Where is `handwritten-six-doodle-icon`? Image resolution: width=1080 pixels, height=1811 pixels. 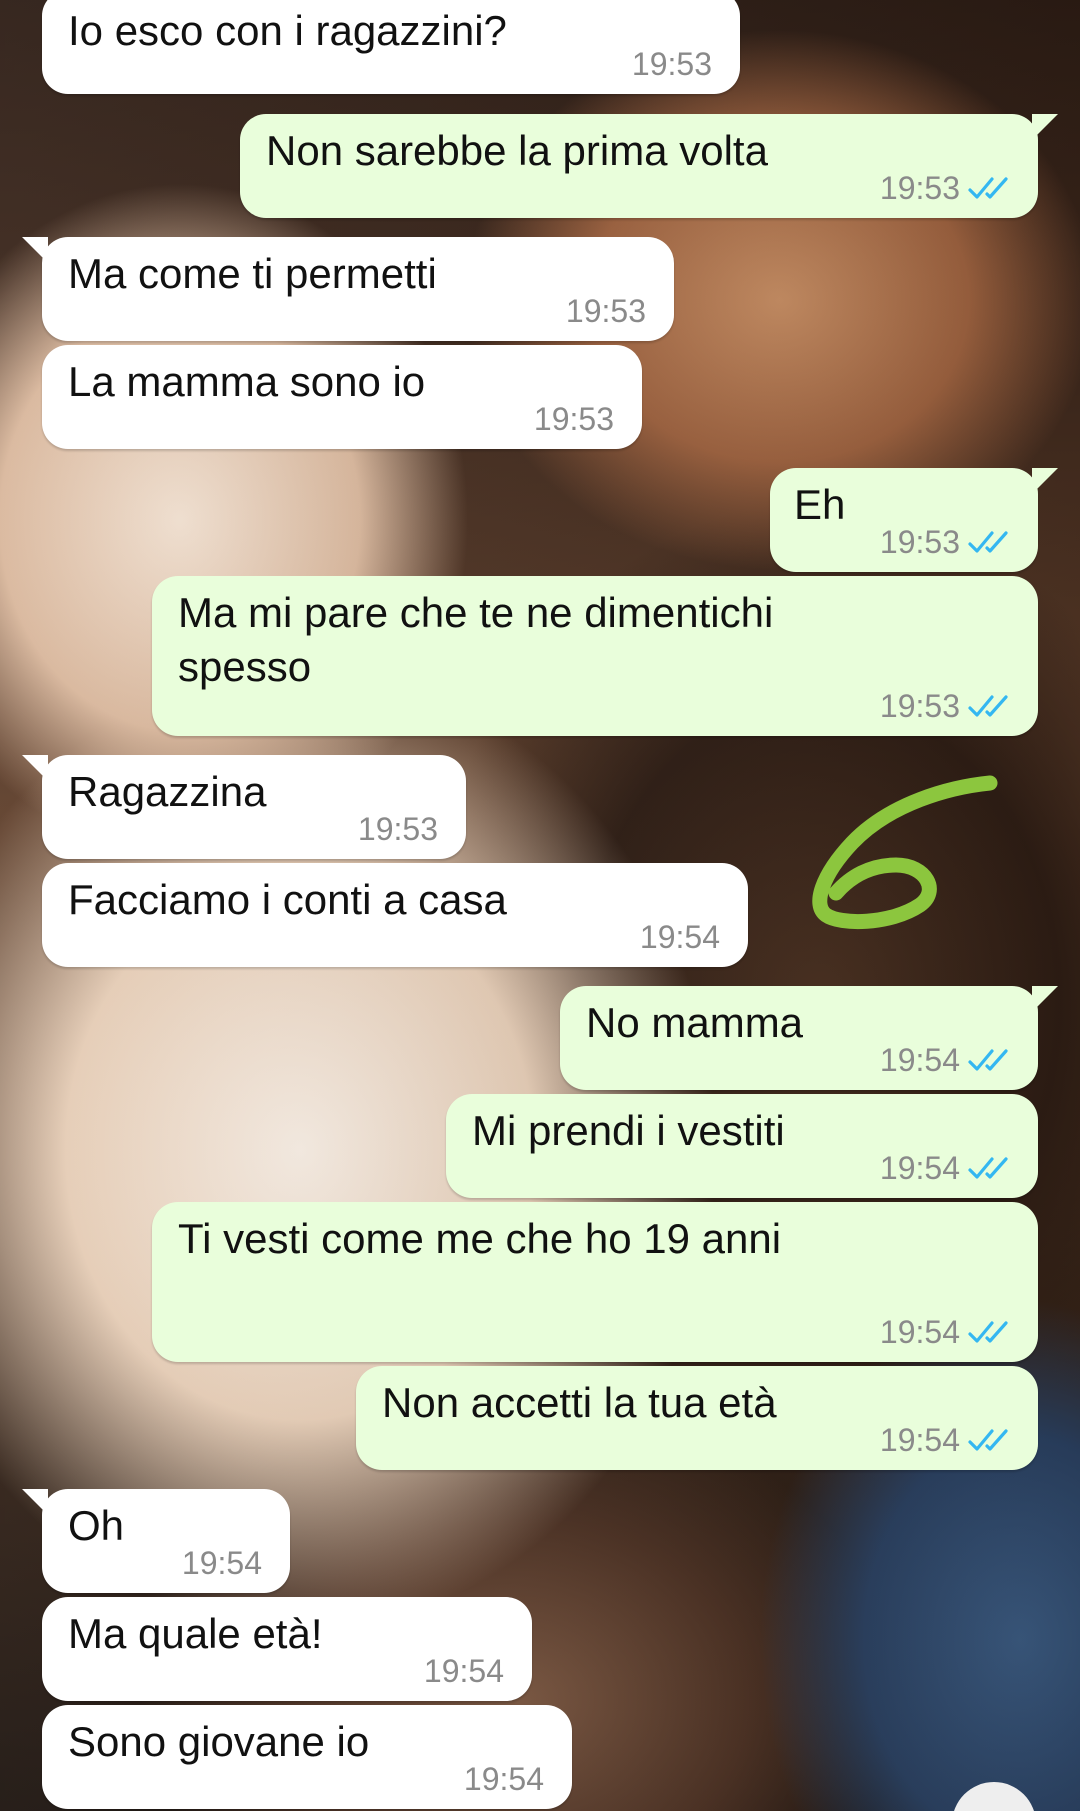
handwritten-six-doodle-icon is located at coordinates (905, 852).